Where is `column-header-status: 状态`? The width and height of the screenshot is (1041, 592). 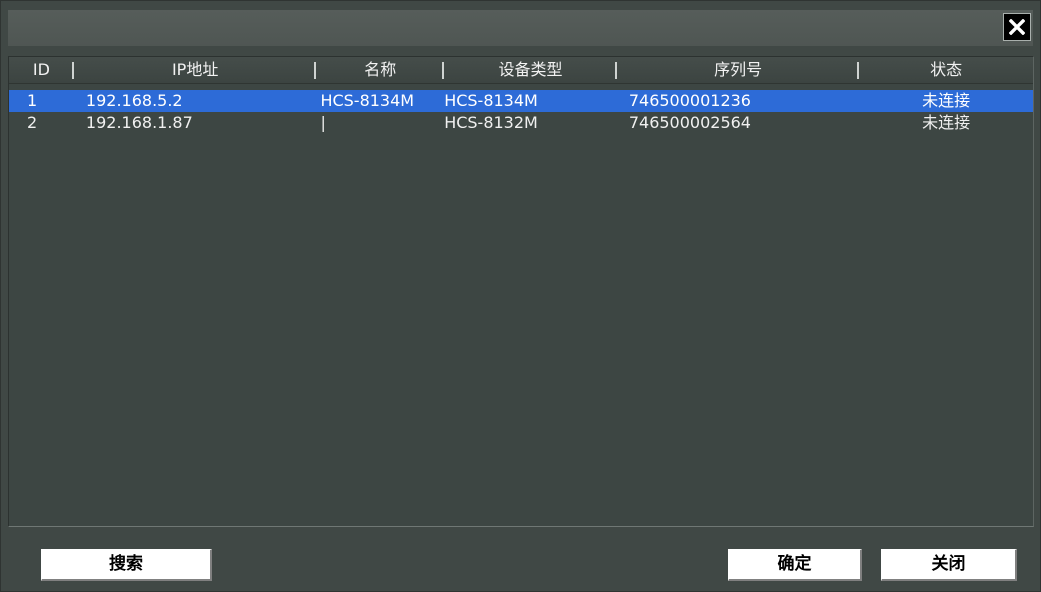 column-header-status: 状态 is located at coordinates (946, 70).